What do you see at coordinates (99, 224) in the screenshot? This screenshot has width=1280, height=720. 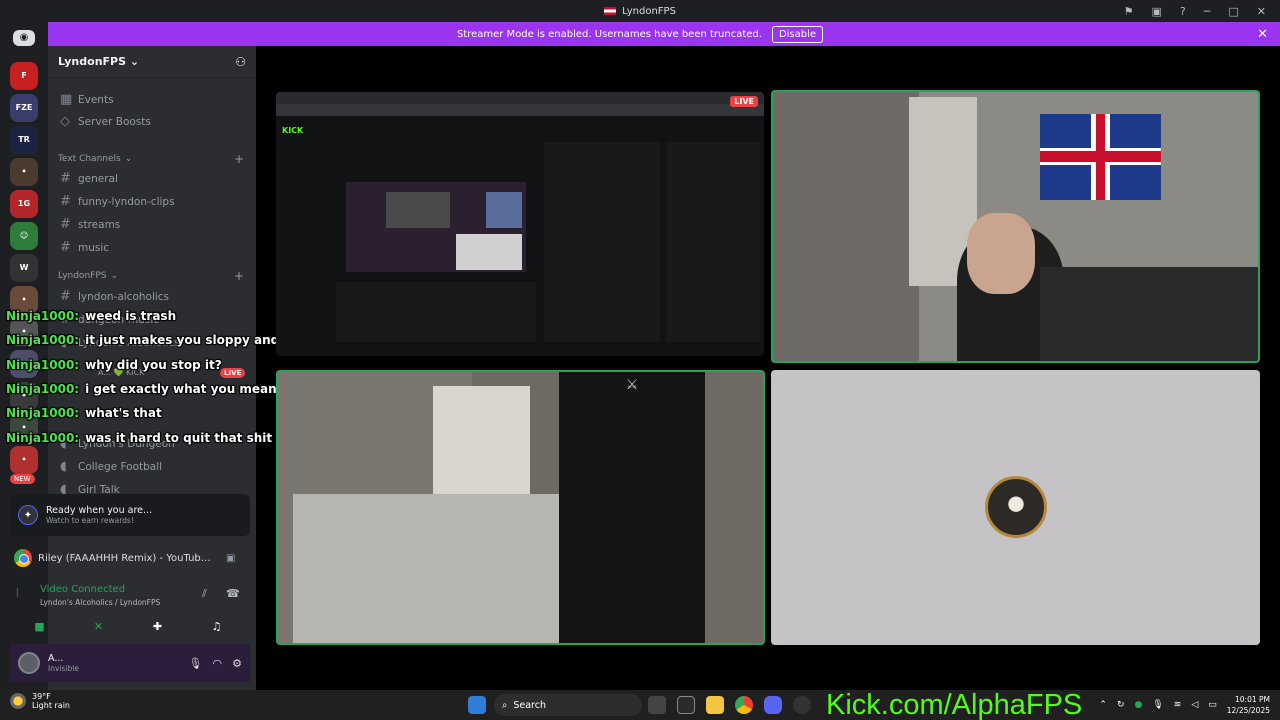 I see `channel-label: streams` at bounding box center [99, 224].